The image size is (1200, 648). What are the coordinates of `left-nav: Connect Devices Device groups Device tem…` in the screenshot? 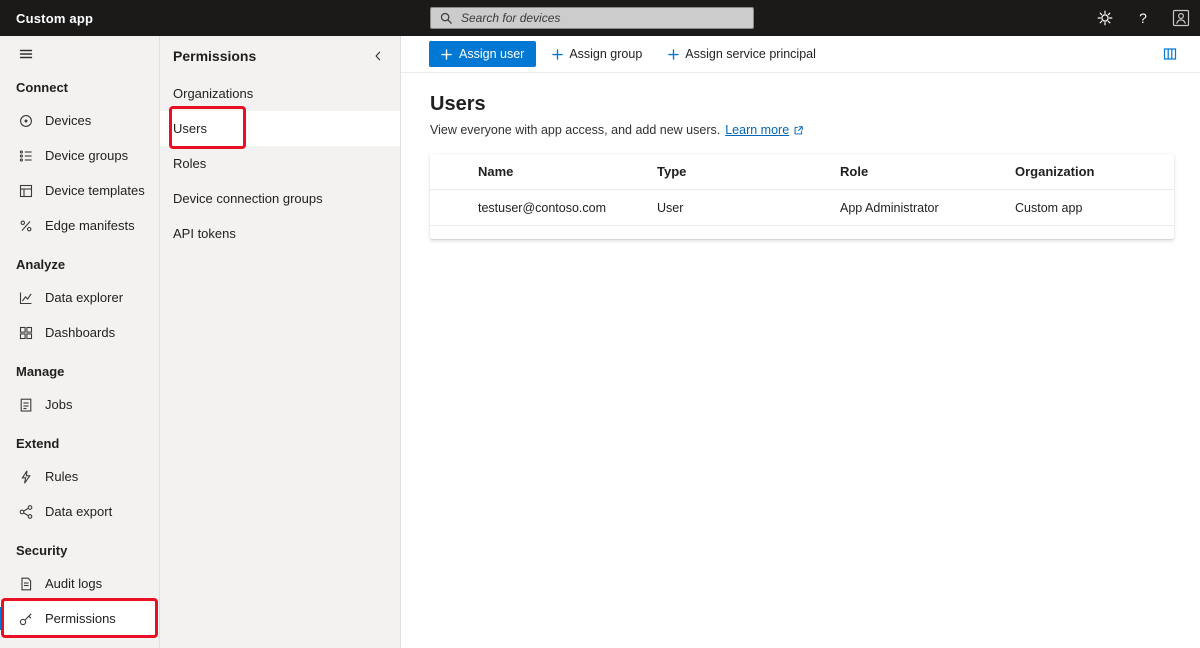 It's located at (80, 342).